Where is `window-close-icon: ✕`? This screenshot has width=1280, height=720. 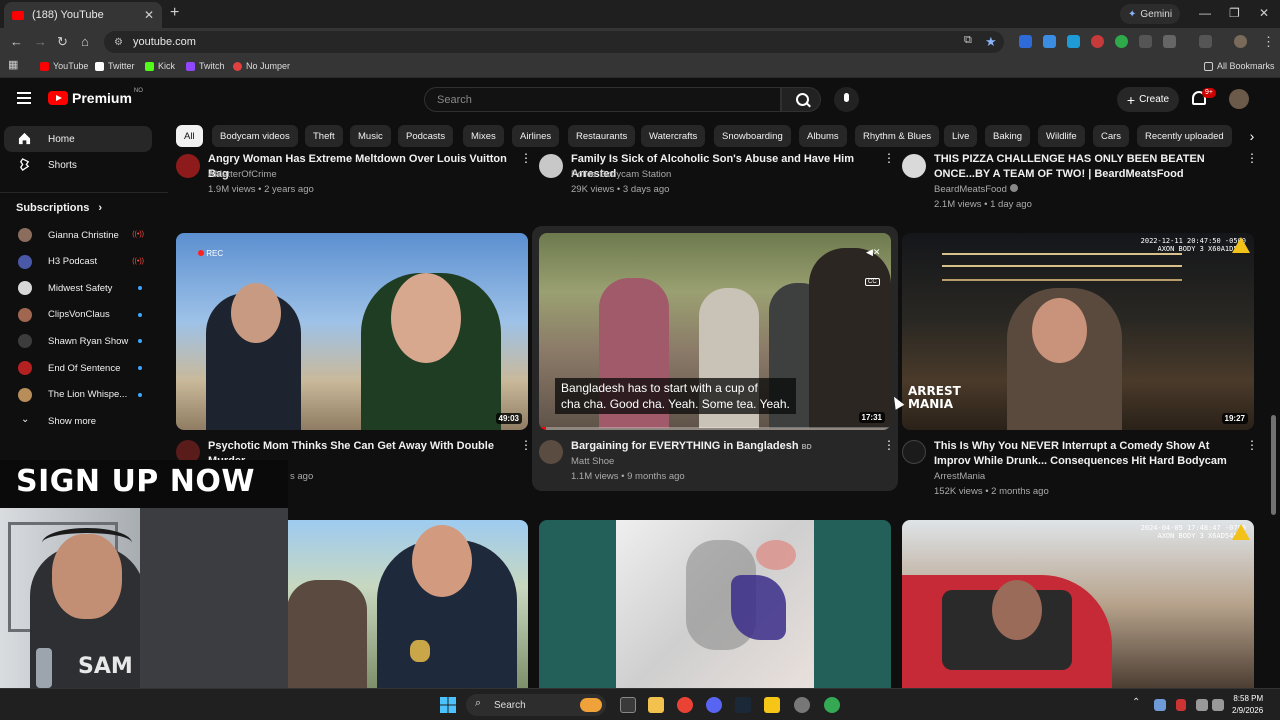 window-close-icon: ✕ is located at coordinates (1264, 13).